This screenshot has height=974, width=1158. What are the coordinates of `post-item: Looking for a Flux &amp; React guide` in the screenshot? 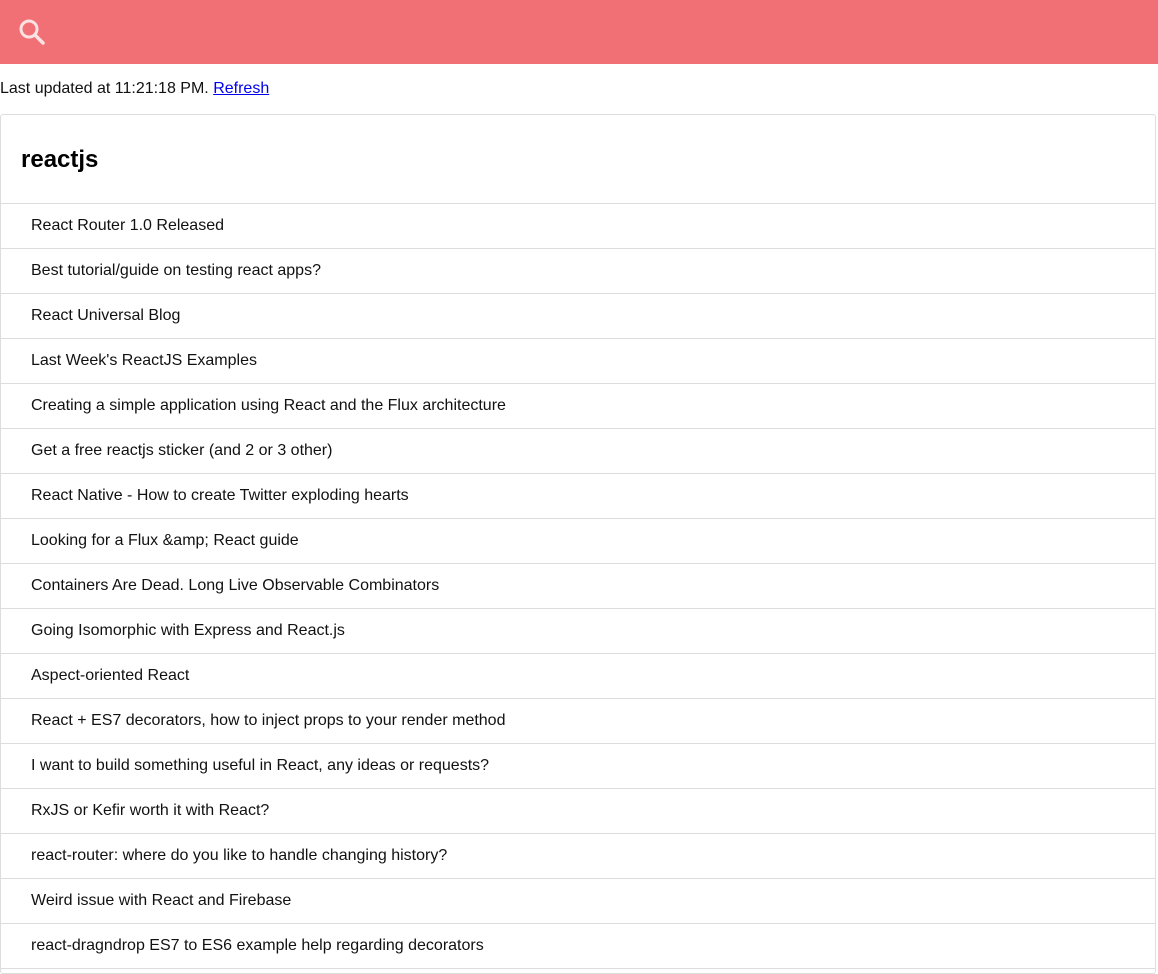 It's located at (578, 541).